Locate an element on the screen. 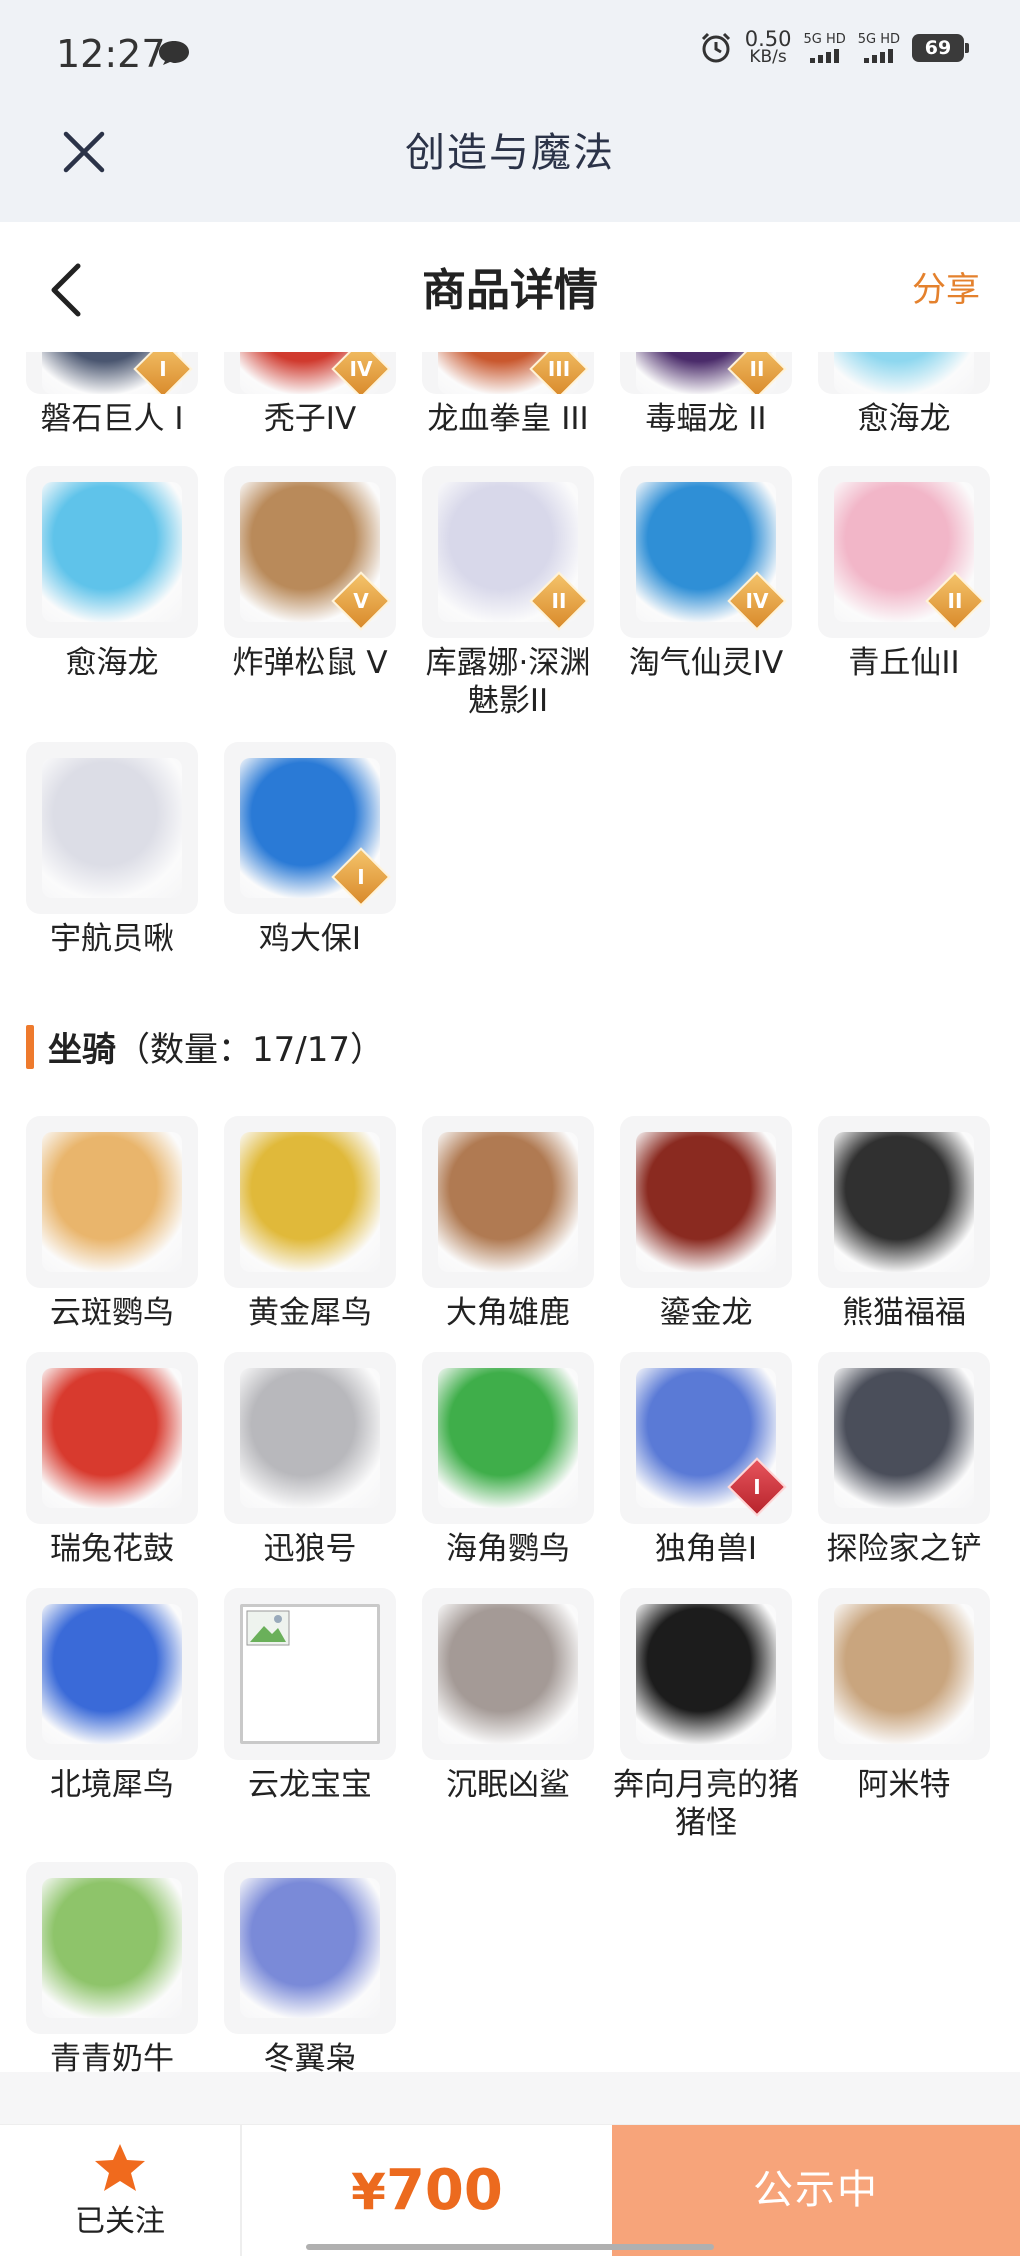  item-card: I 磐石巨人 I is located at coordinates (112, 395).